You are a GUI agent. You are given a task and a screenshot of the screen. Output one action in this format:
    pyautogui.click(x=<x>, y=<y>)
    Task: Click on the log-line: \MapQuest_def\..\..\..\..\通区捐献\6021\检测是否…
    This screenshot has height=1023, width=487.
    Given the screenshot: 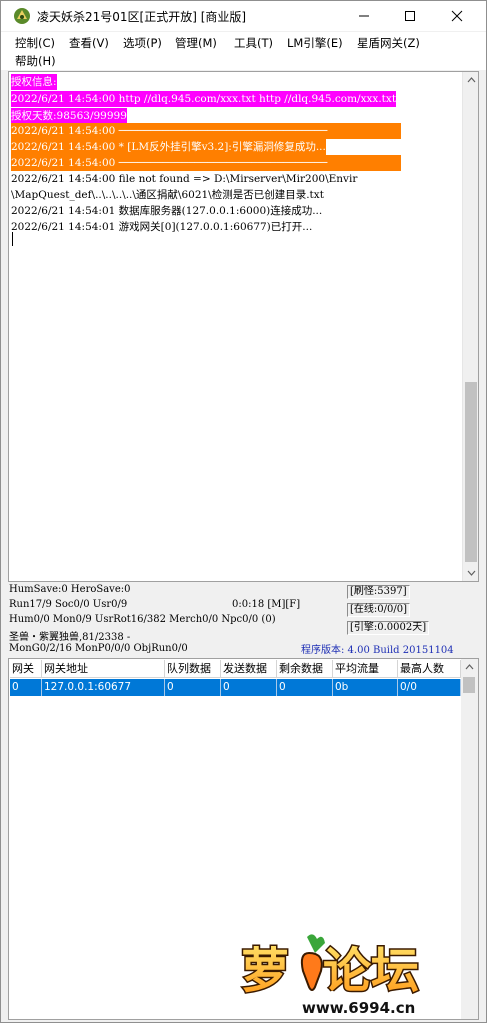 What is the action you would take?
    pyautogui.click(x=167, y=195)
    